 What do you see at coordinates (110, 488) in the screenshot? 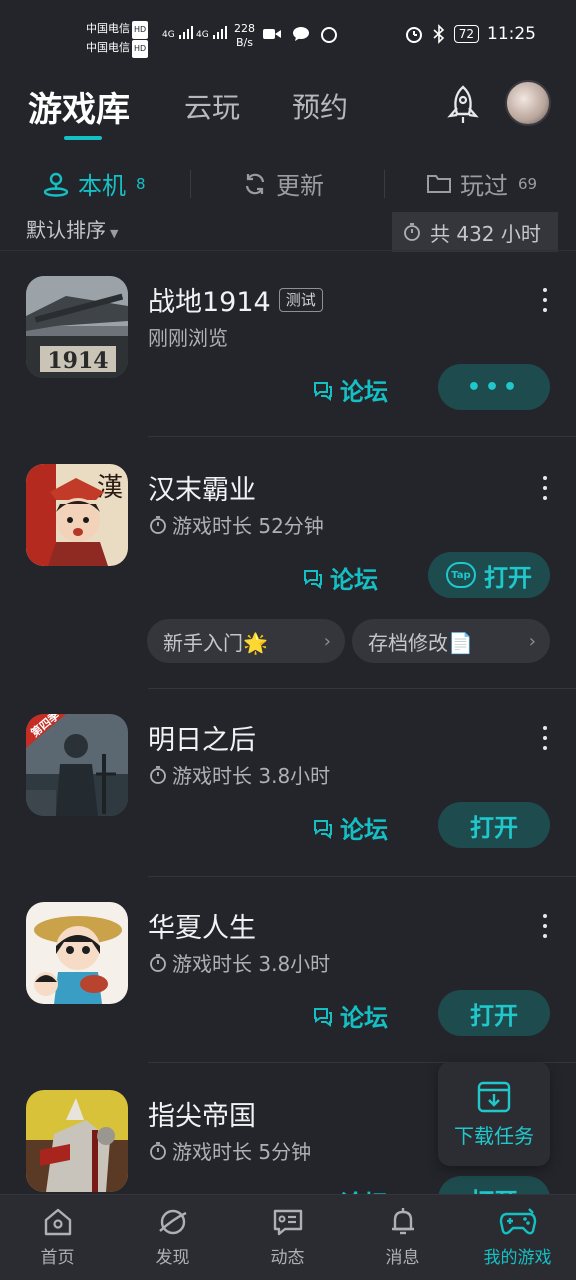
I see `svg-text: 漢` at bounding box center [110, 488].